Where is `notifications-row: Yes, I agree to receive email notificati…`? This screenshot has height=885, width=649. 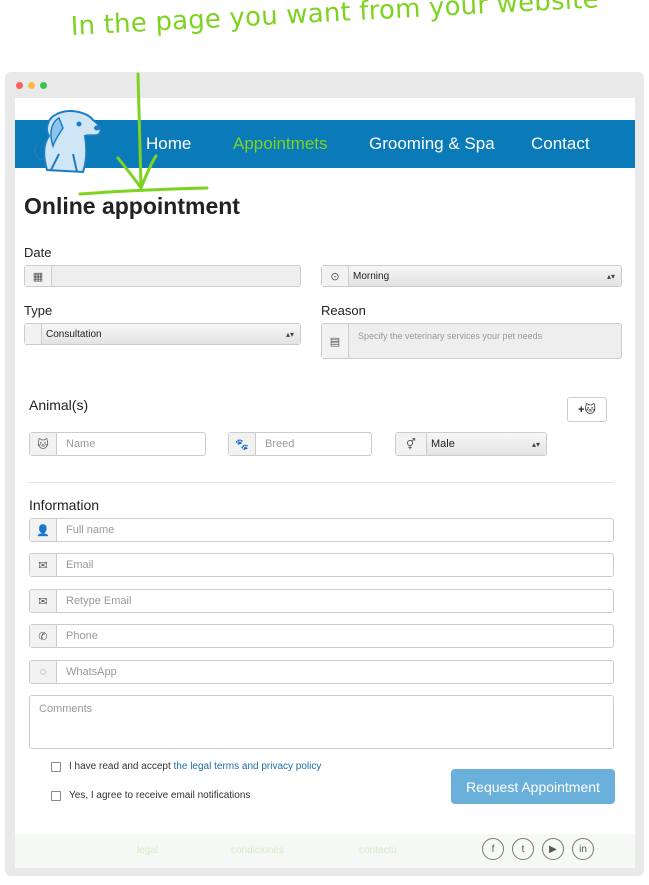
notifications-row: Yes, I agree to receive email notificati… is located at coordinates (150, 795).